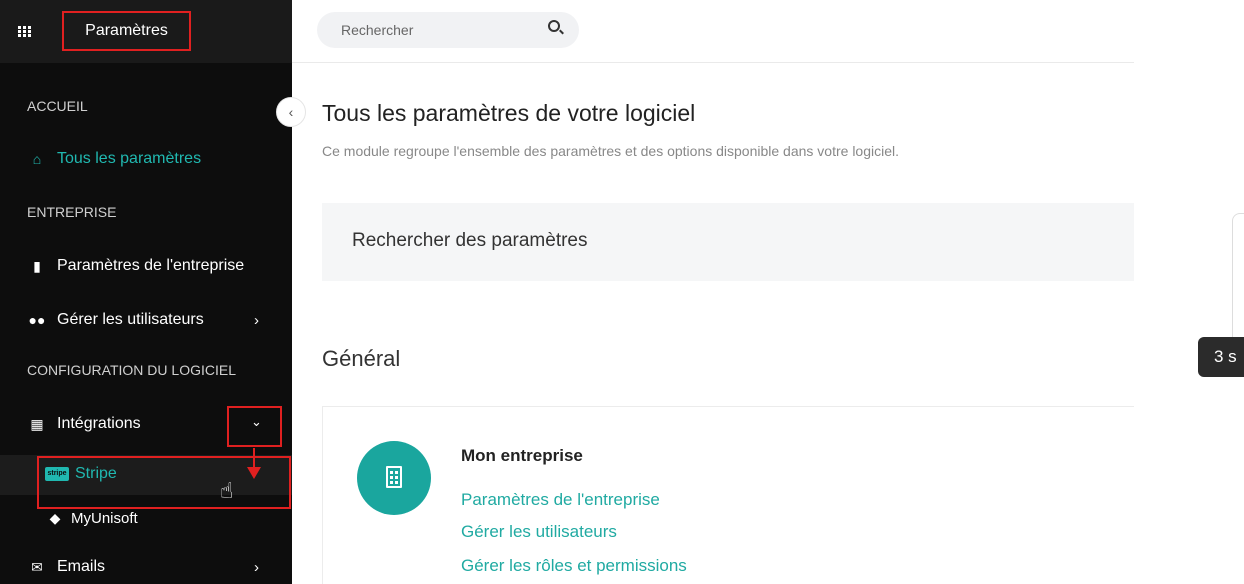 This screenshot has width=1244, height=584. What do you see at coordinates (72, 212) in the screenshot?
I see `section-label-entreprise: ENTREPRISE` at bounding box center [72, 212].